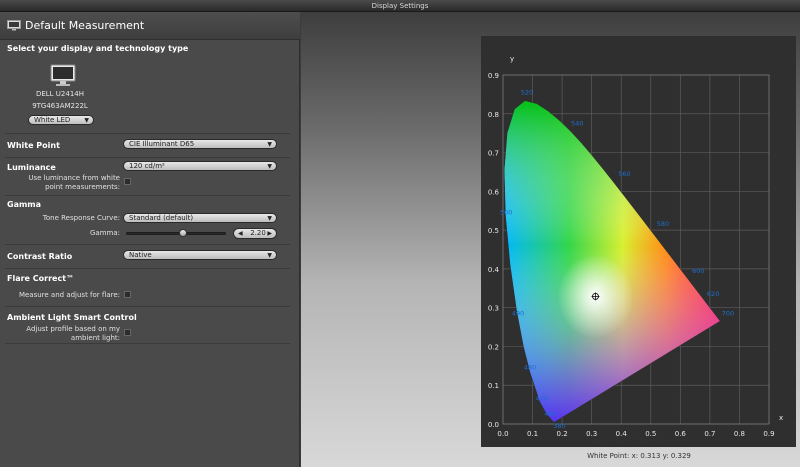  What do you see at coordinates (493, 76) in the screenshot?
I see `y-tick-label: 0.9` at bounding box center [493, 76].